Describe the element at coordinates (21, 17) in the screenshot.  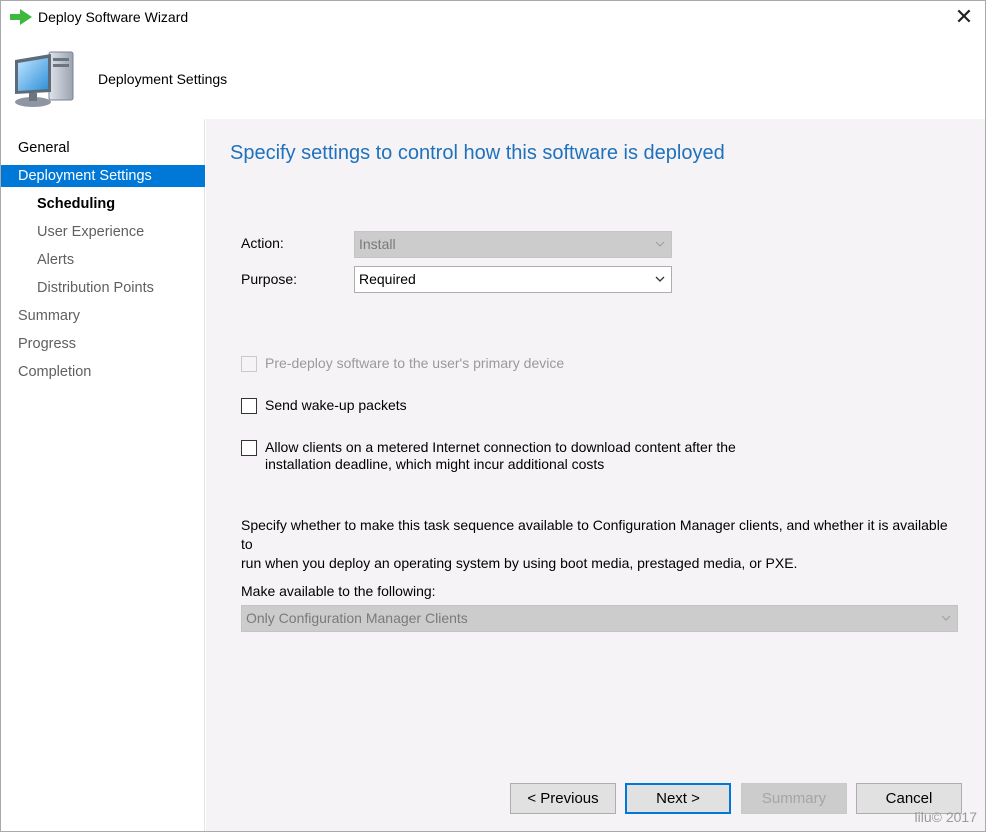
I see `green-arrow-icon` at that location.